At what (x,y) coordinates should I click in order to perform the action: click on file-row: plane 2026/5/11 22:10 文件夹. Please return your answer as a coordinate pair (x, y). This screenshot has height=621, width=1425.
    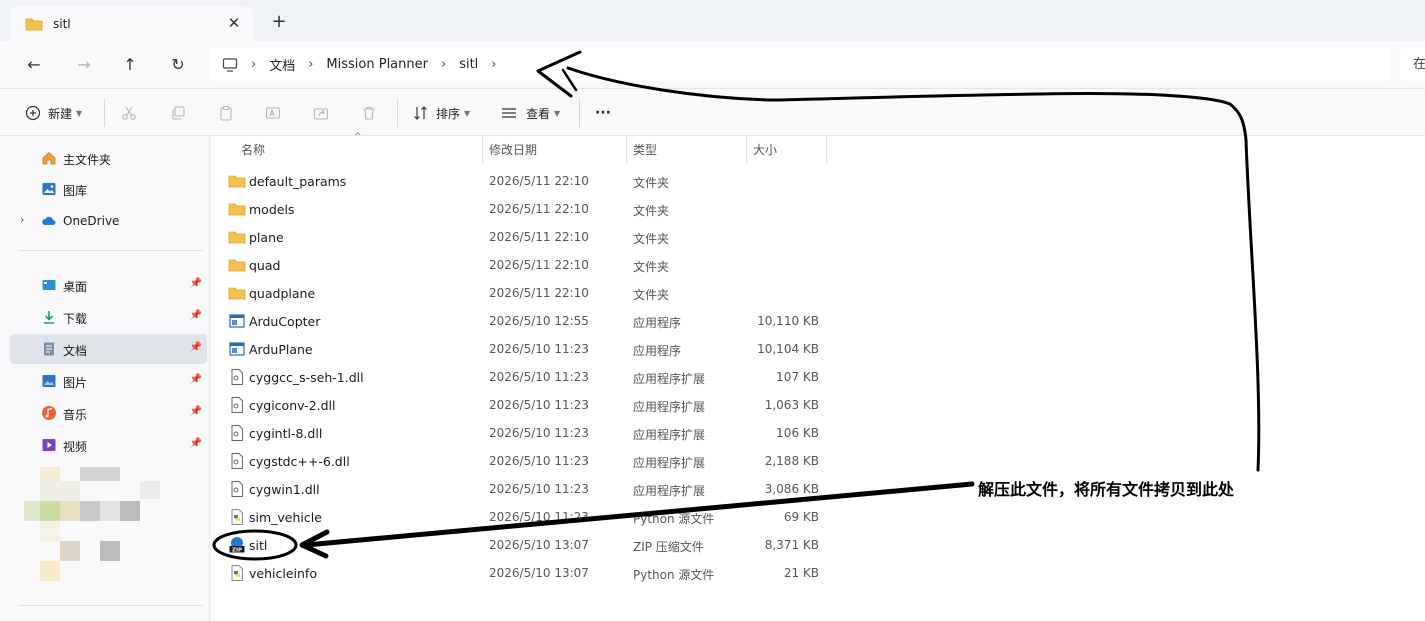
    Looking at the image, I should click on (525, 237).